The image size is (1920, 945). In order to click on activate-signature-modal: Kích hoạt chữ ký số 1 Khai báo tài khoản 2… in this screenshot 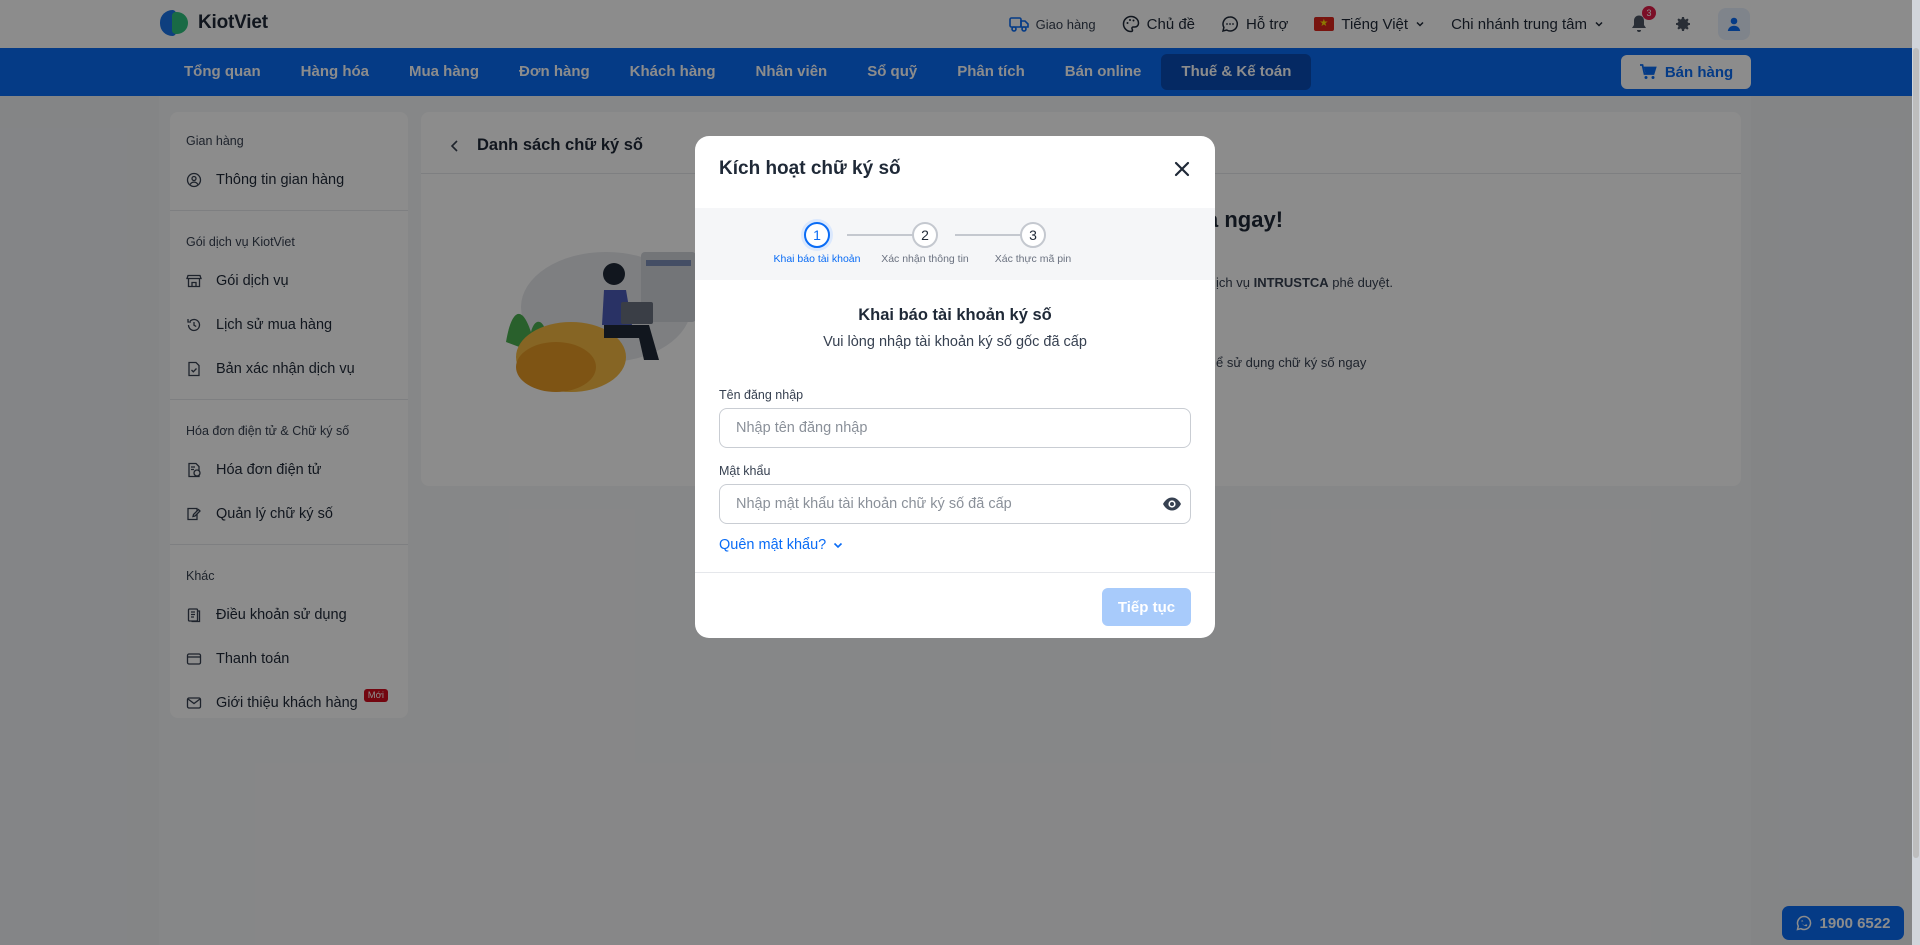, I will do `click(955, 387)`.